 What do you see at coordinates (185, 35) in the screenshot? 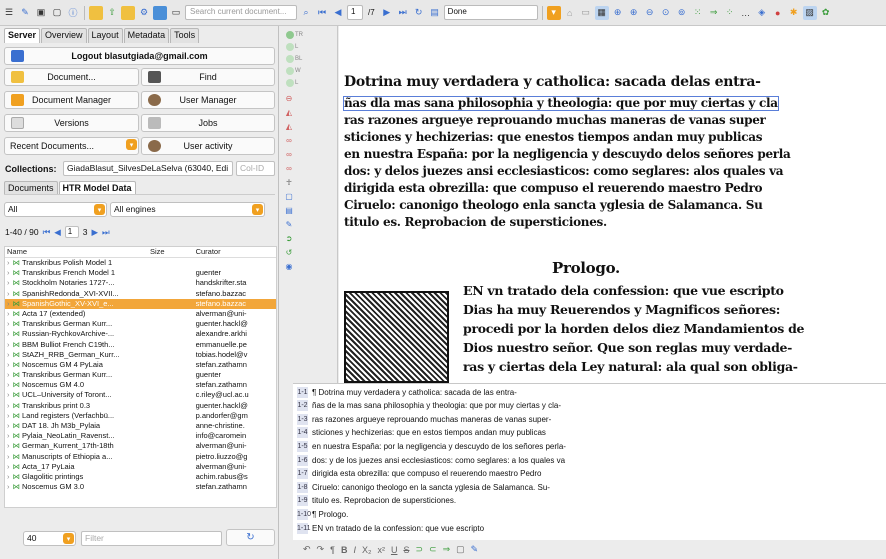
I see `tab-tools: Tools` at bounding box center [185, 35].